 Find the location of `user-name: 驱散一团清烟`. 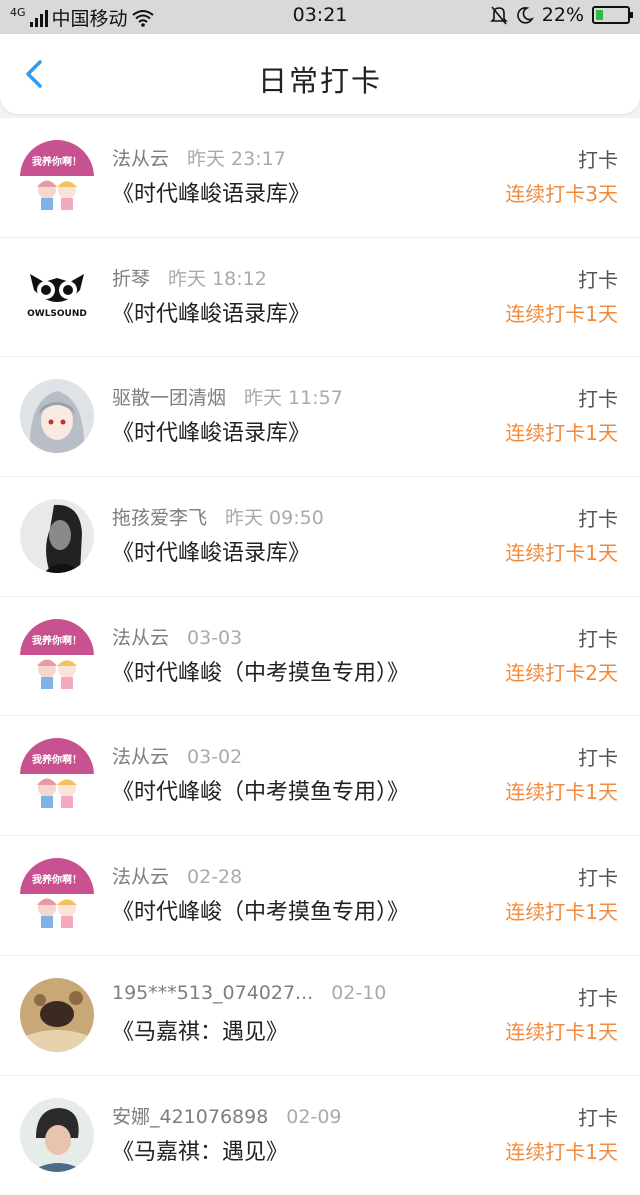

user-name: 驱散一团清烟 is located at coordinates (169, 398).